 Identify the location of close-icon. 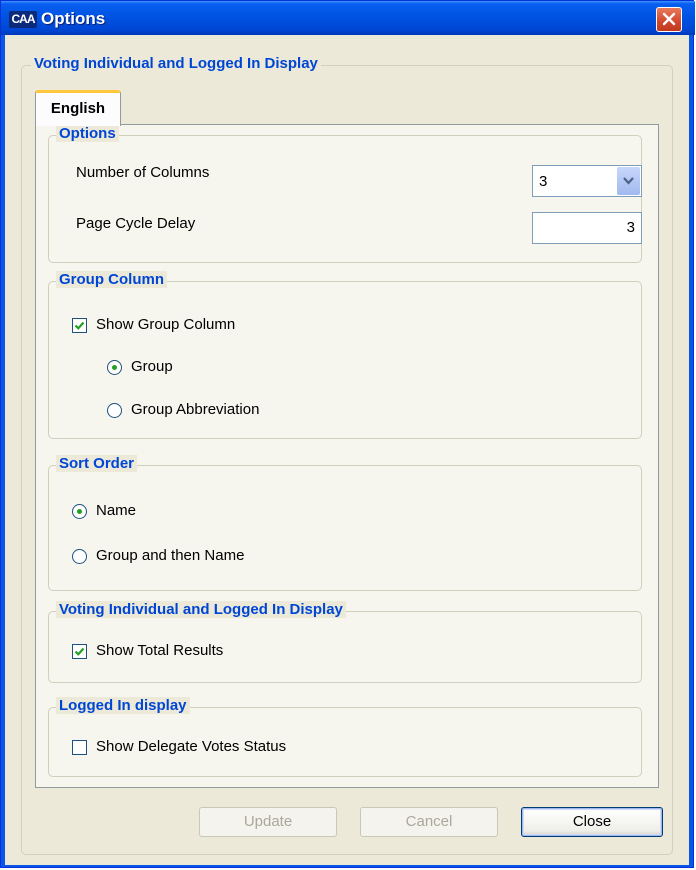
(669, 19).